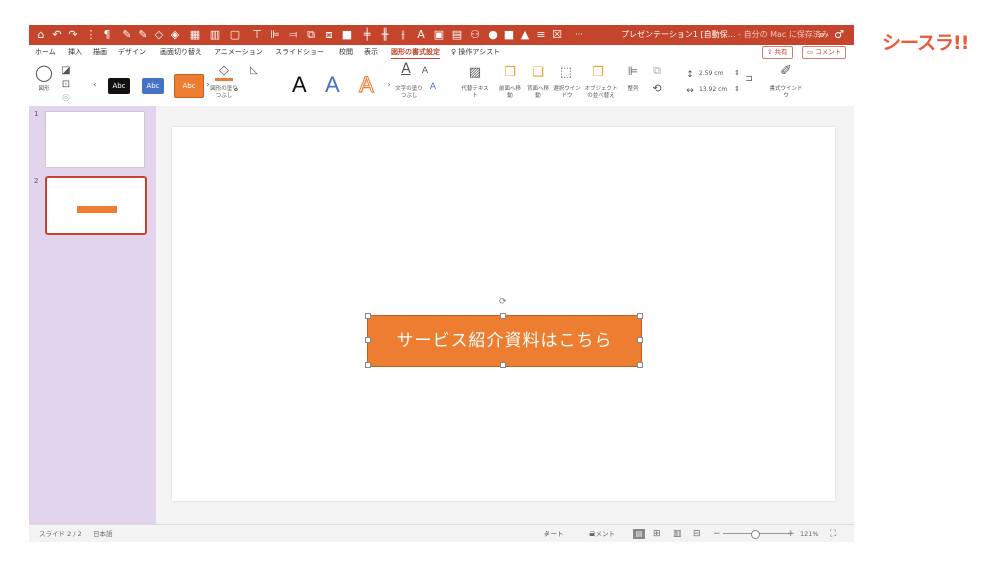  Describe the element at coordinates (433, 87) in the screenshot. I see `text-effects-icon: A` at that location.